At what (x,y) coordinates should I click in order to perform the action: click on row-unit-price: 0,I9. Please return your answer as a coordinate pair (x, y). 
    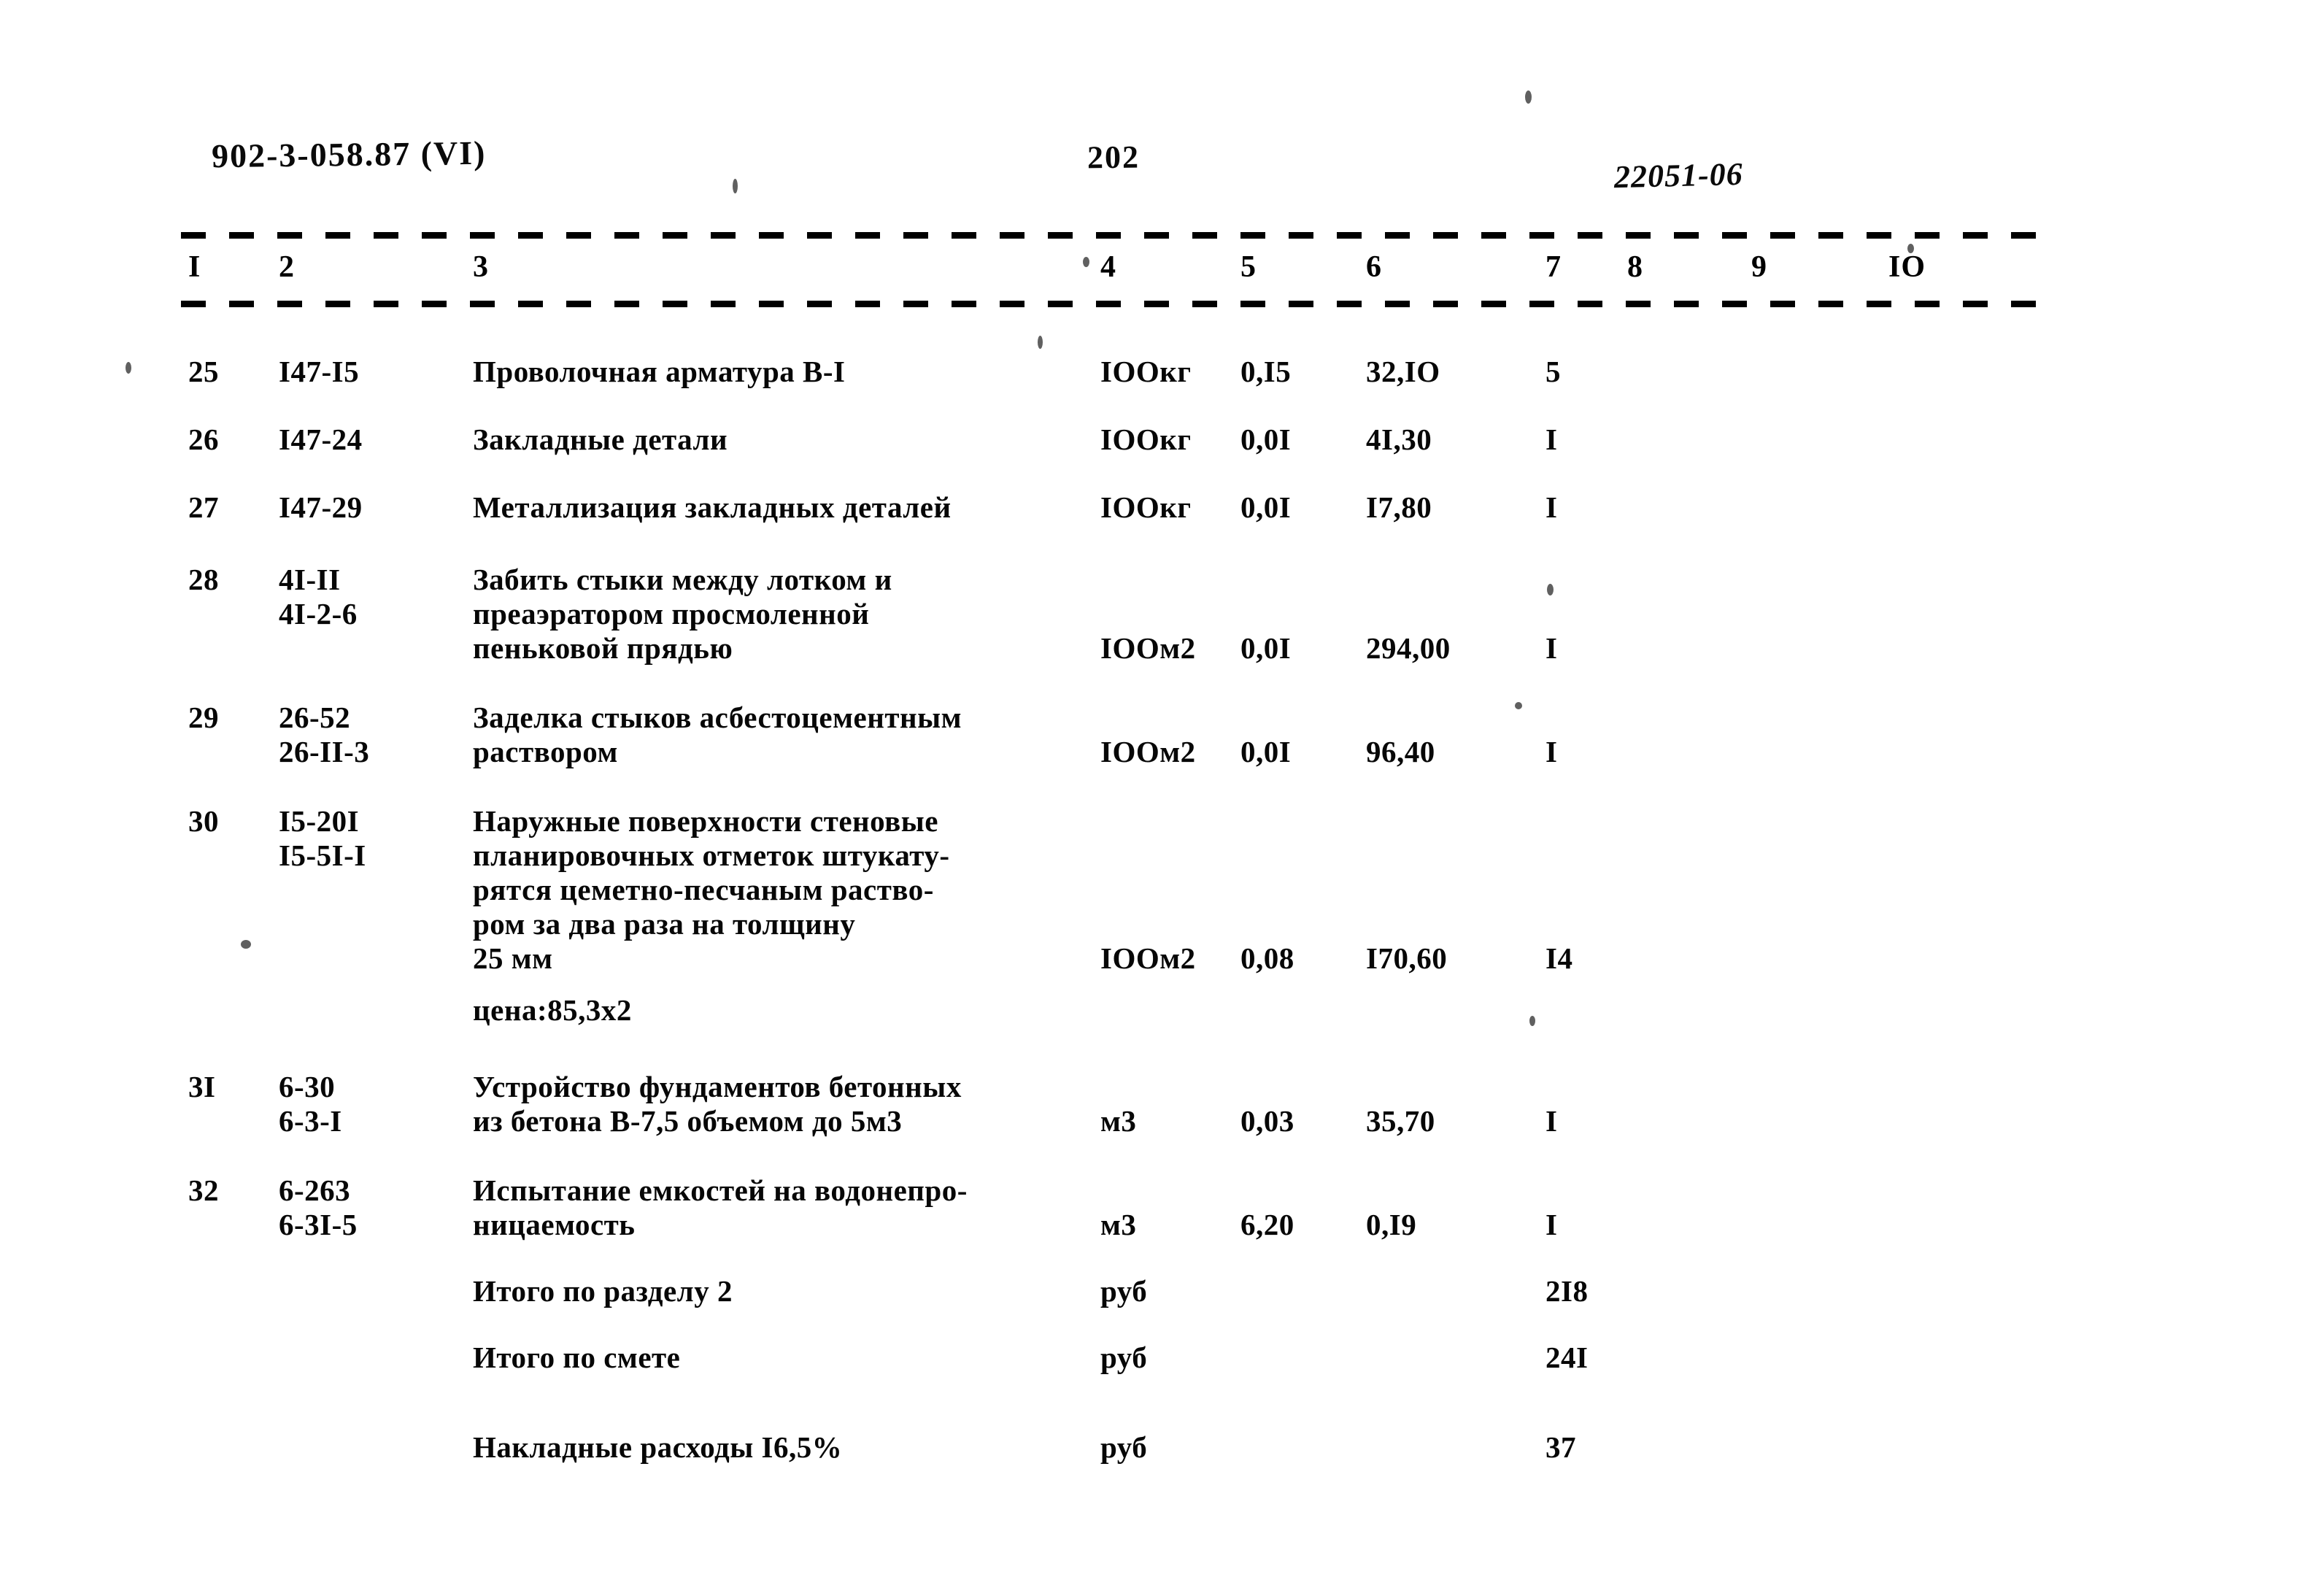
    Looking at the image, I should click on (1391, 1224).